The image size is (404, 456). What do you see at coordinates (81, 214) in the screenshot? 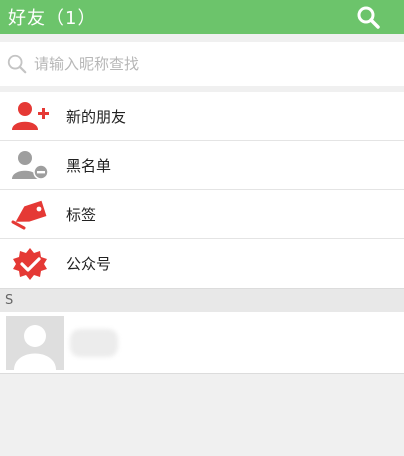
I see `menu-item-label: 标签` at bounding box center [81, 214].